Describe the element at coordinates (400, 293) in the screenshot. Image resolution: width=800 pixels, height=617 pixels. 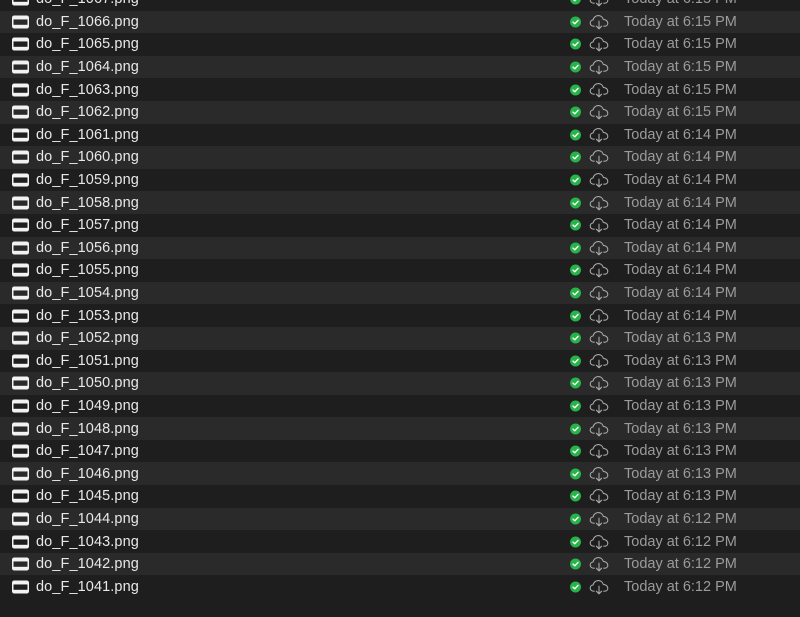
I see `file-row: do_F_1054.png Today at 6:14 PM` at that location.